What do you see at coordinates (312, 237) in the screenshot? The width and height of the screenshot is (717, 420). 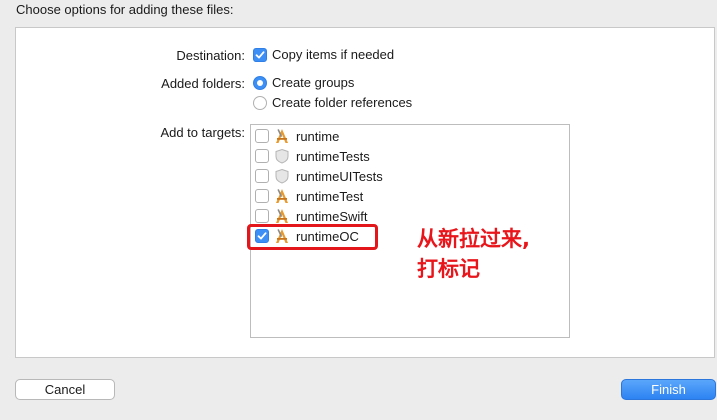 I see `highlight-box` at bounding box center [312, 237].